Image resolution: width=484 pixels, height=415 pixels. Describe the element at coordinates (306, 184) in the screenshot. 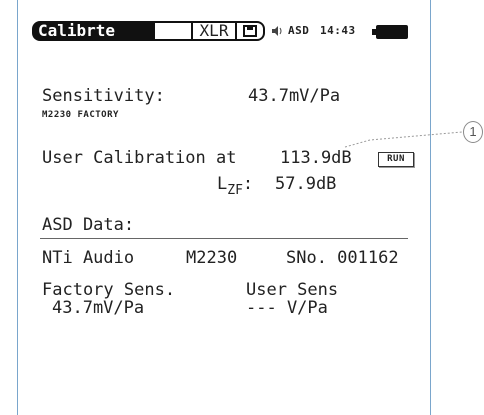

I see `lzf-value: 57.9dB` at that location.